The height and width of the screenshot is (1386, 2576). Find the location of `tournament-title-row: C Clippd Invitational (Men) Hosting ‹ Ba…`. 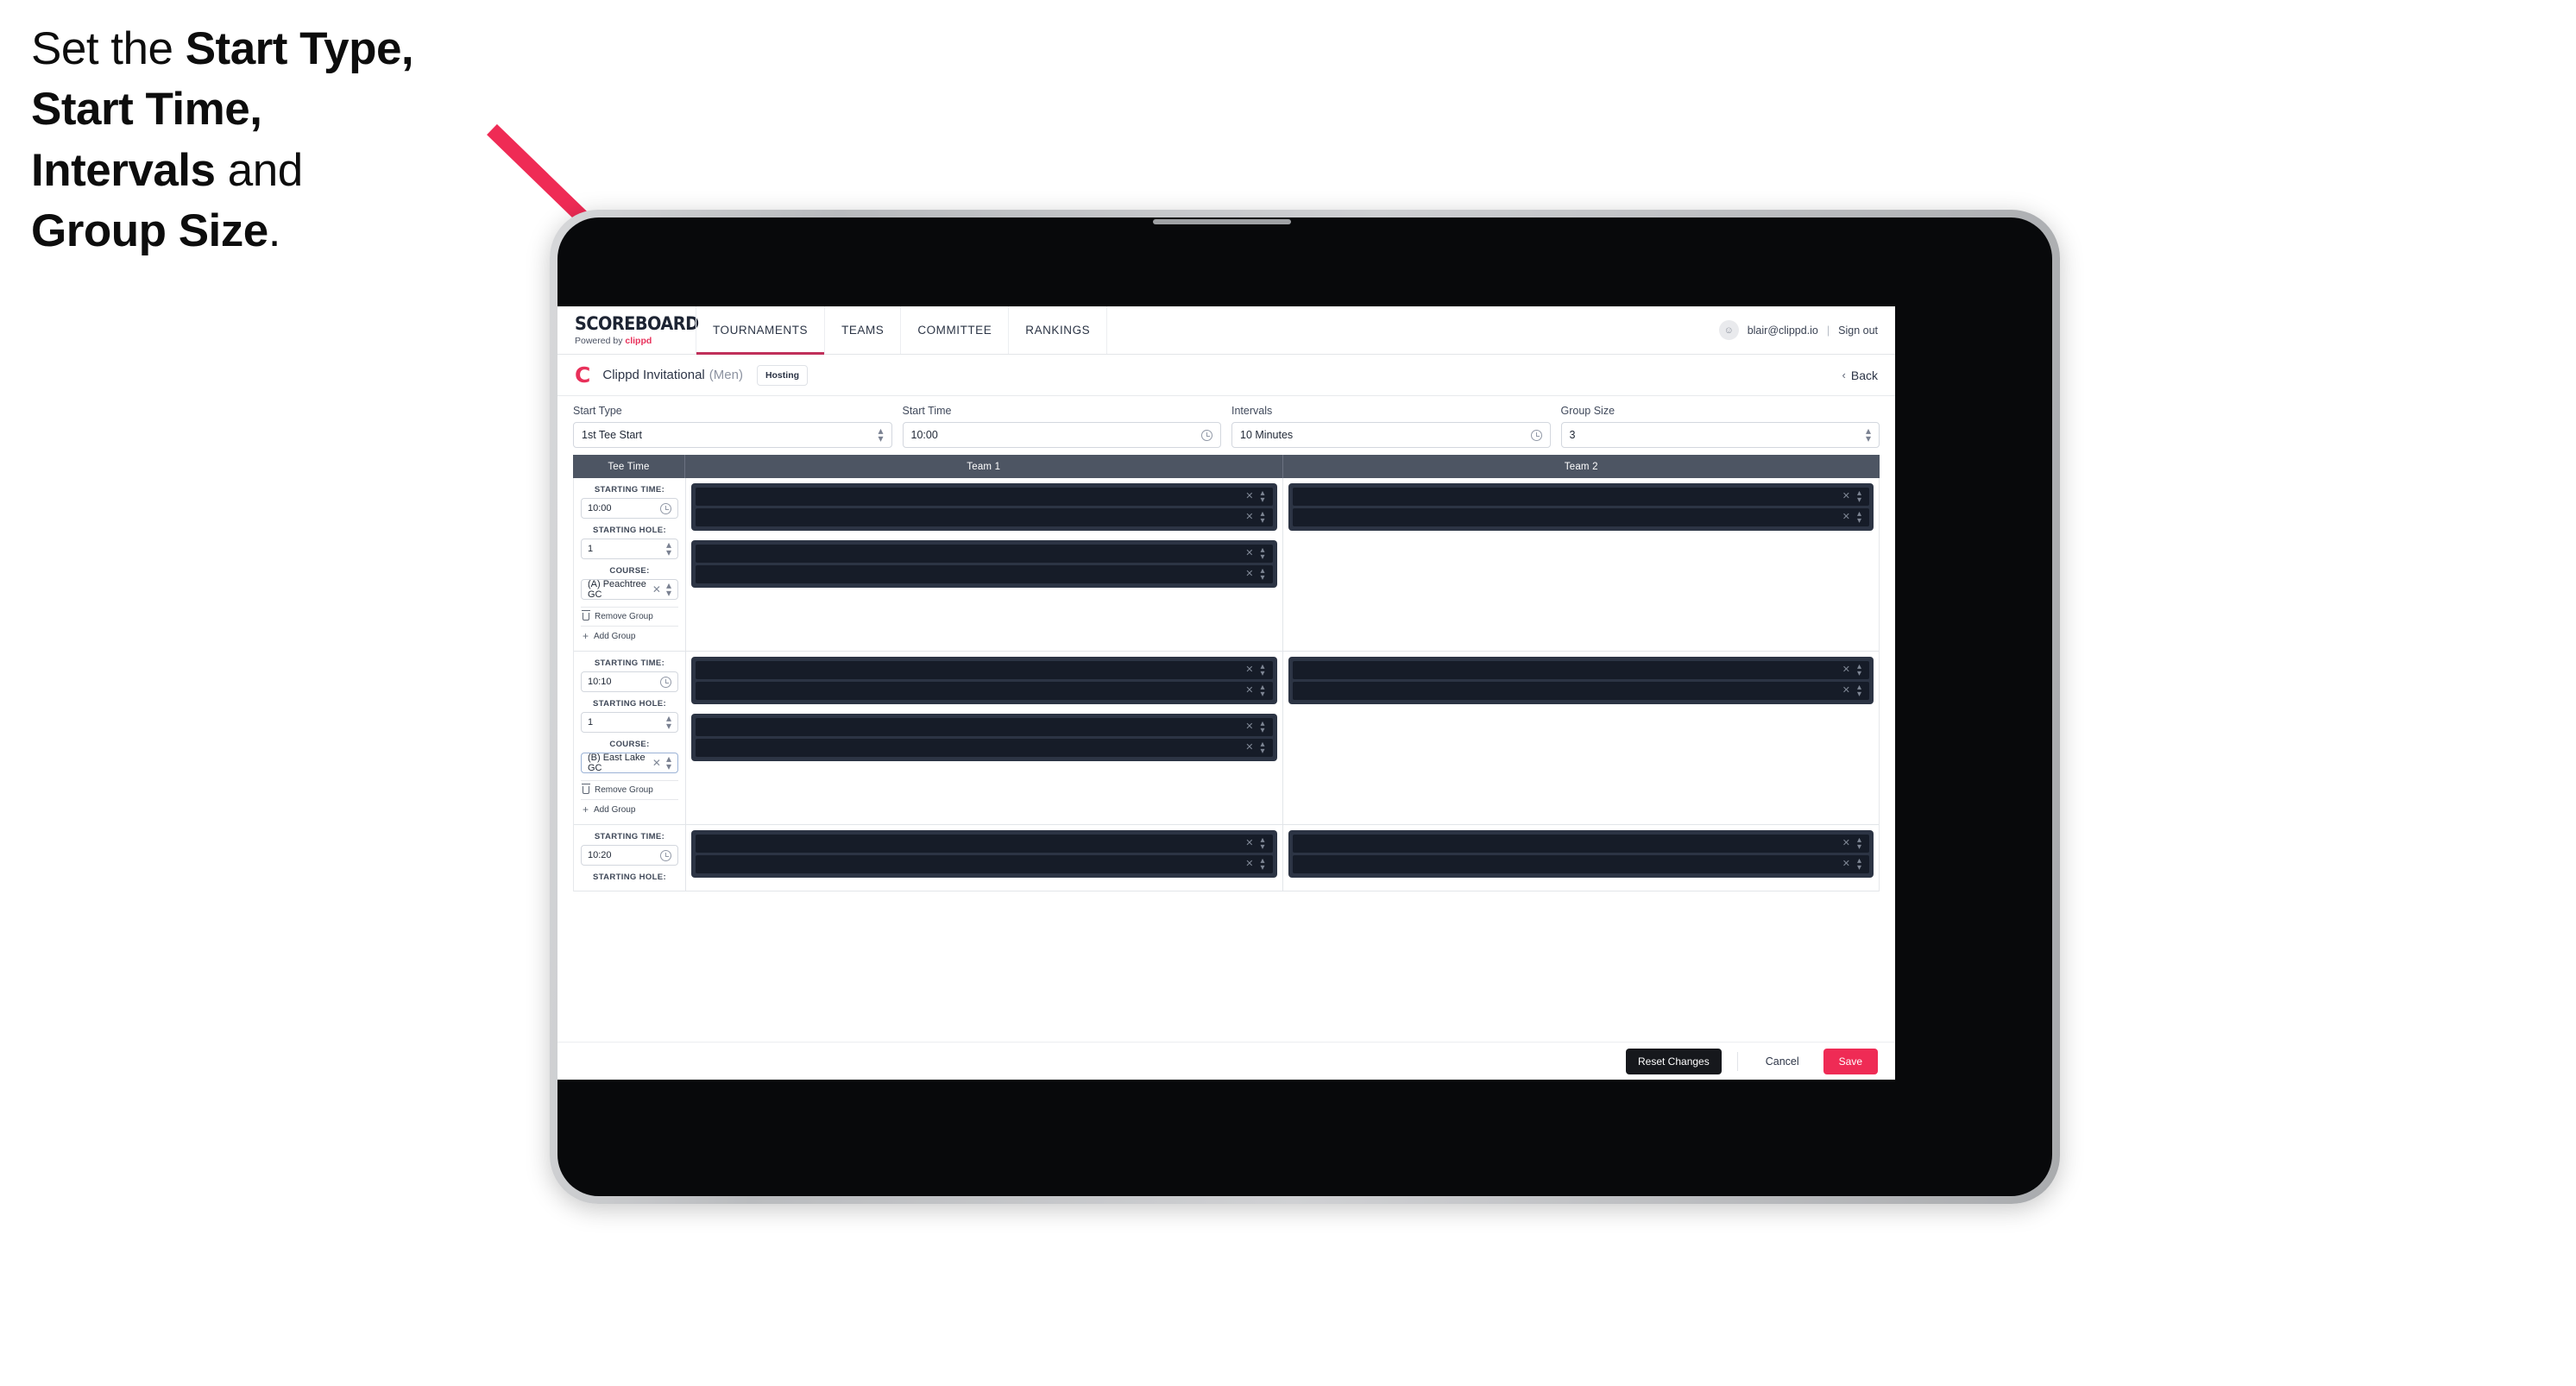

tournament-title-row: C Clippd Invitational (Men) Hosting ‹ Ba… is located at coordinates (1226, 376).